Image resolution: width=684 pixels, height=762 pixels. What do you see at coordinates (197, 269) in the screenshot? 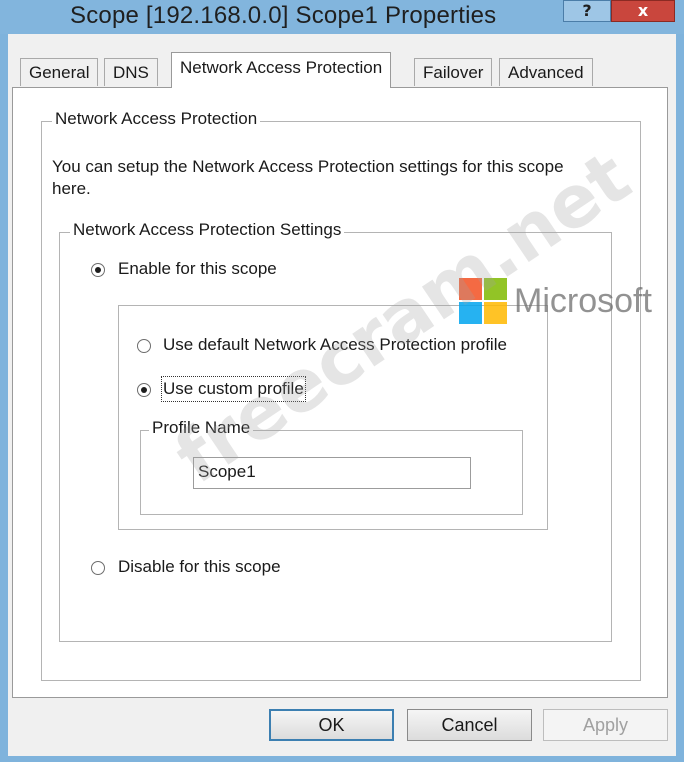
I see `enable-label: Enable for this scope` at bounding box center [197, 269].